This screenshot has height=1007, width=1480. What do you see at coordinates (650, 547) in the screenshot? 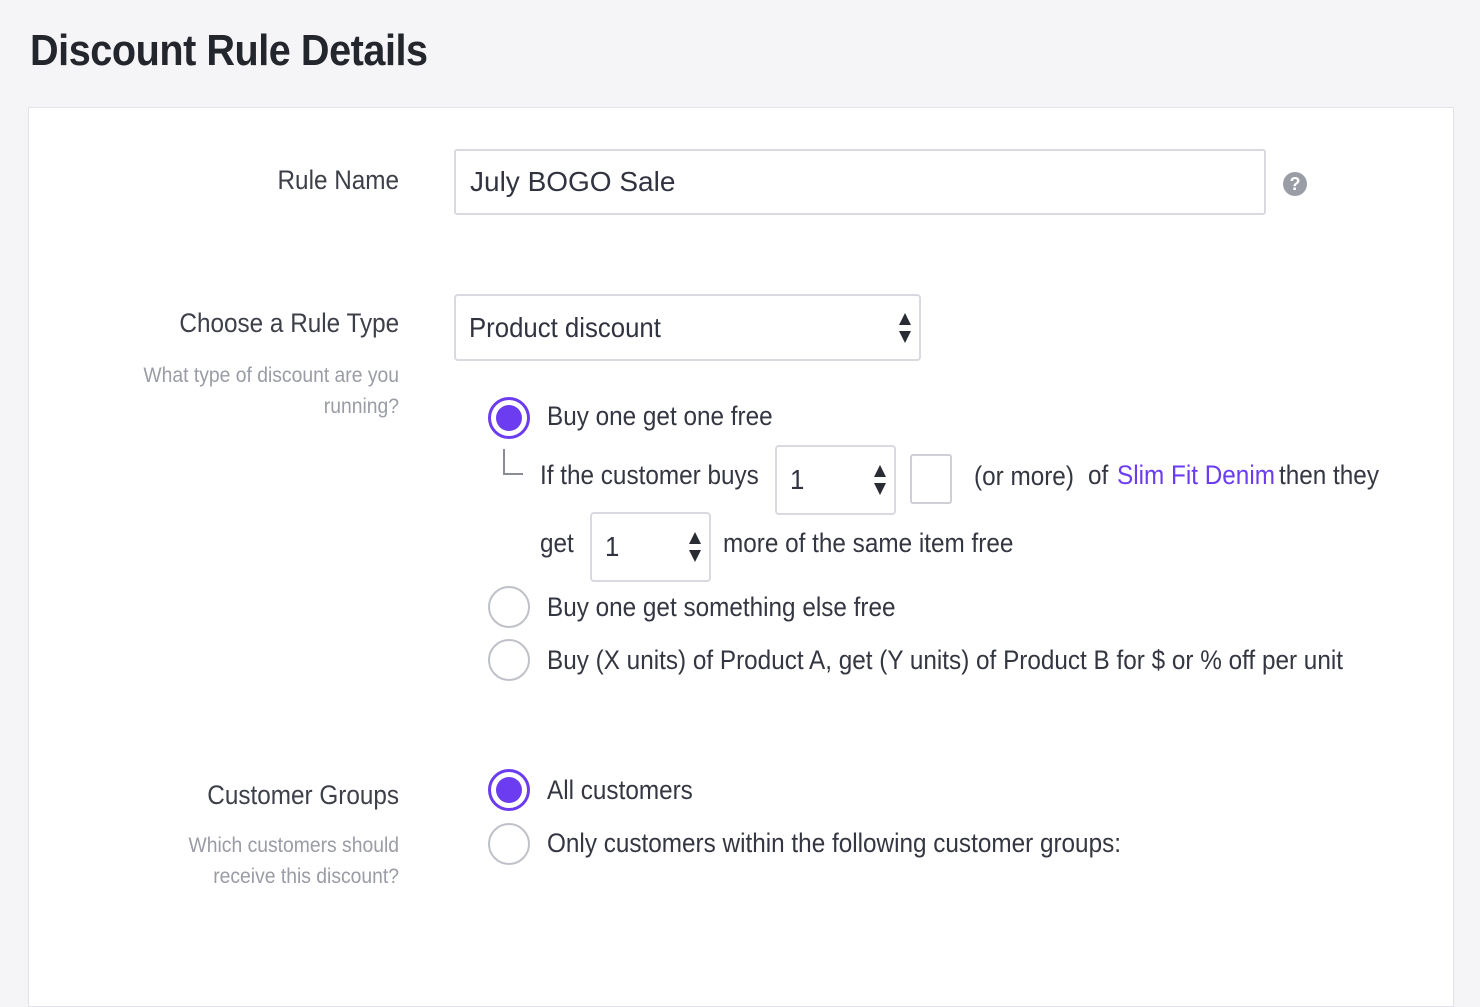
I see `get-quantity-stepper: 1` at bounding box center [650, 547].